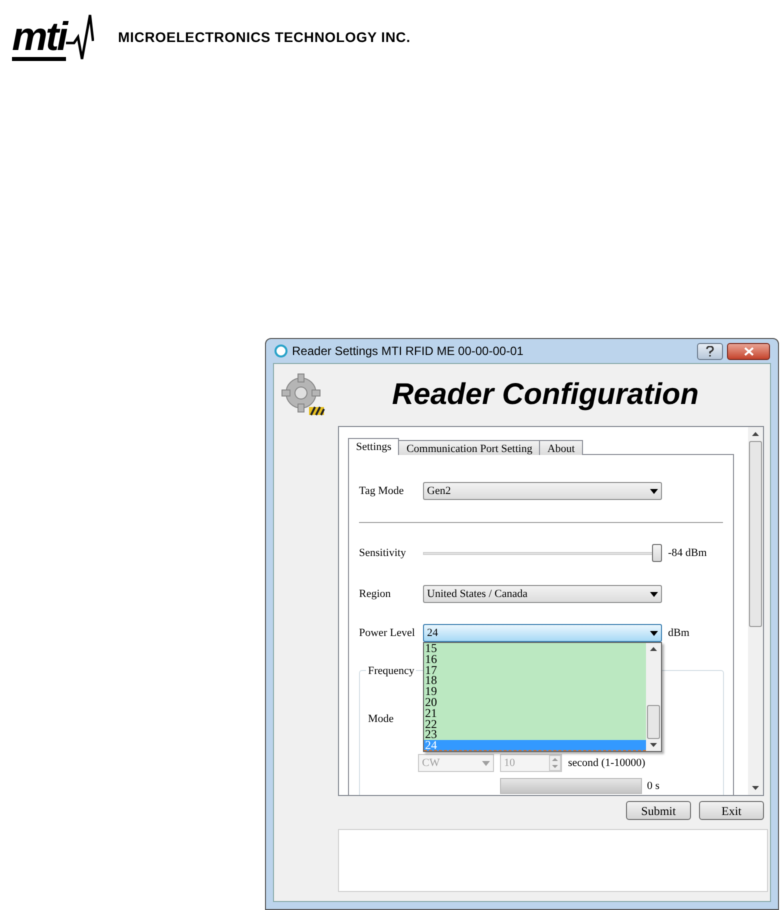  What do you see at coordinates (535, 691) in the screenshot?
I see `list-option: 19` at bounding box center [535, 691].